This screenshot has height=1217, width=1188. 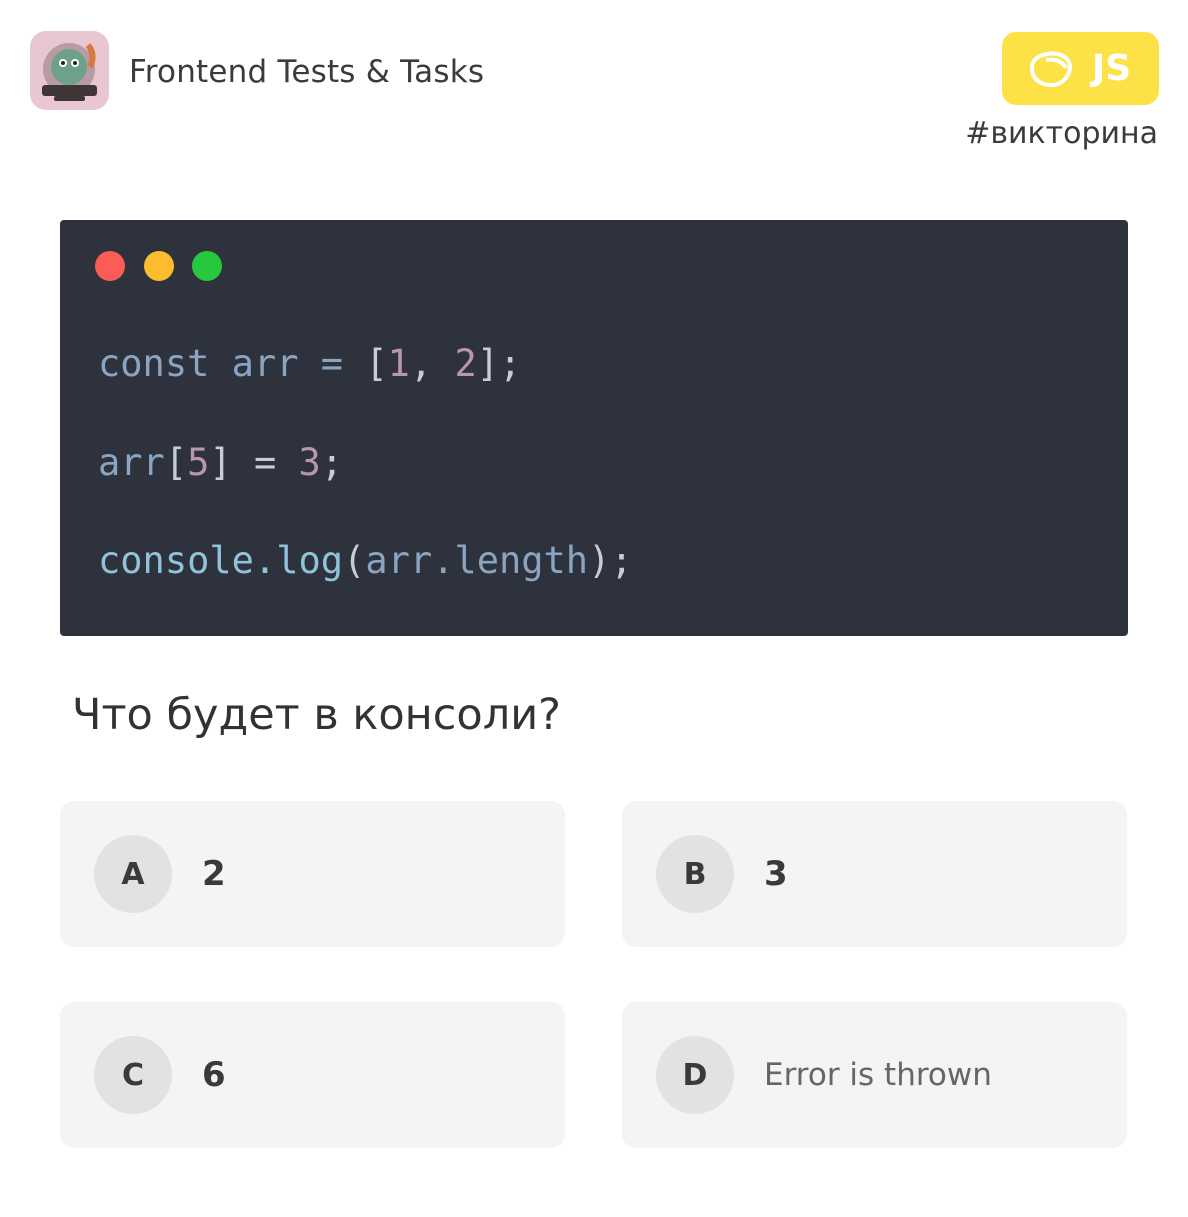 What do you see at coordinates (312, 1075) in the screenshot?
I see `option-c: C 6` at bounding box center [312, 1075].